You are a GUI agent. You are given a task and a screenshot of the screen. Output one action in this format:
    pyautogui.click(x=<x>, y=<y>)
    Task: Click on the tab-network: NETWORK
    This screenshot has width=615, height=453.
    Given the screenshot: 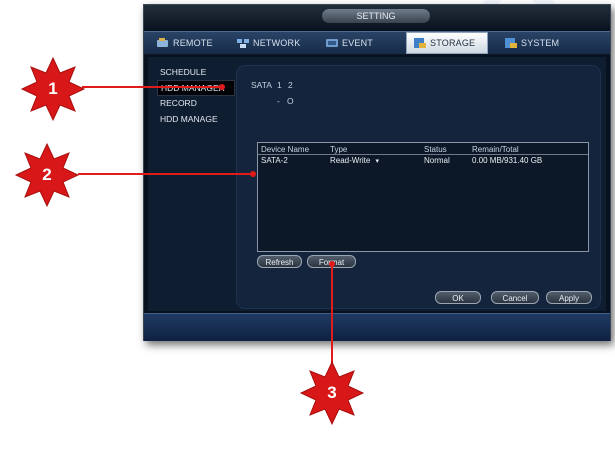 What is the action you would take?
    pyautogui.click(x=272, y=43)
    